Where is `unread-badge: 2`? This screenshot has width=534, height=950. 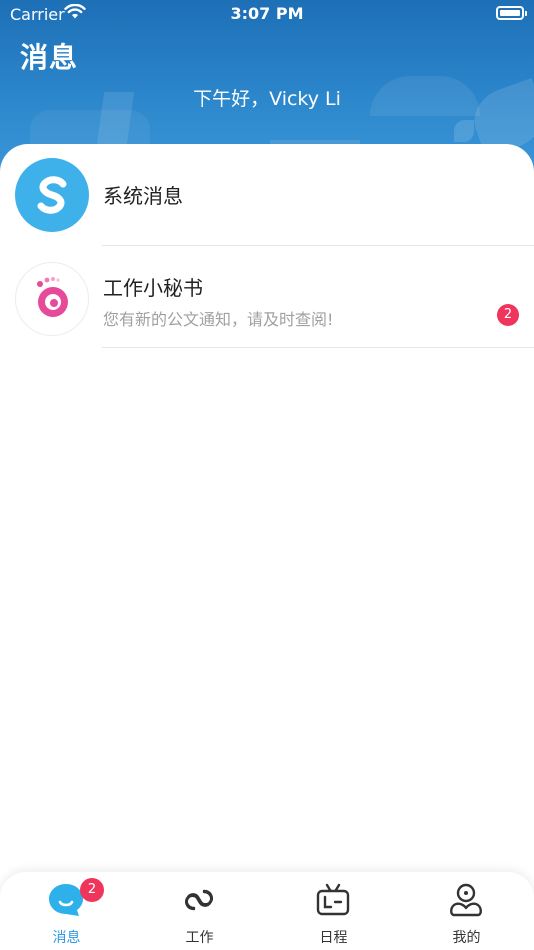 unread-badge: 2 is located at coordinates (508, 315).